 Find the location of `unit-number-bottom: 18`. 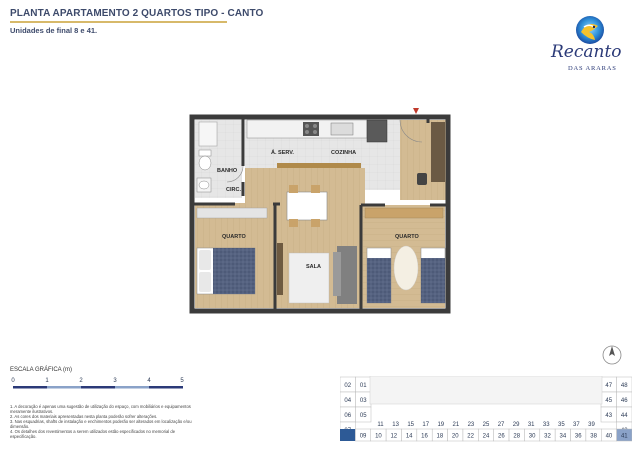

unit-number-bottom: 18 is located at coordinates (440, 437).